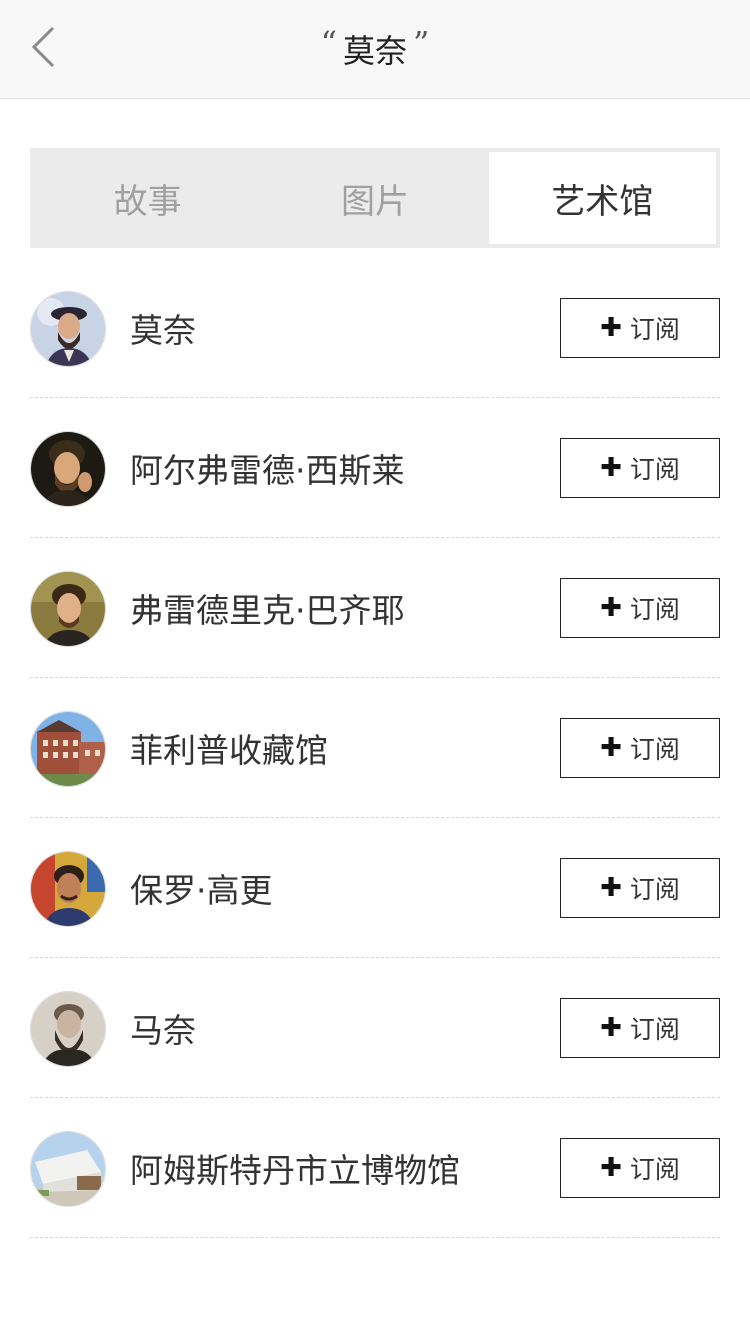 This screenshot has height=1334, width=750. I want to click on page-title-text: 莫奈, so click(374, 51).